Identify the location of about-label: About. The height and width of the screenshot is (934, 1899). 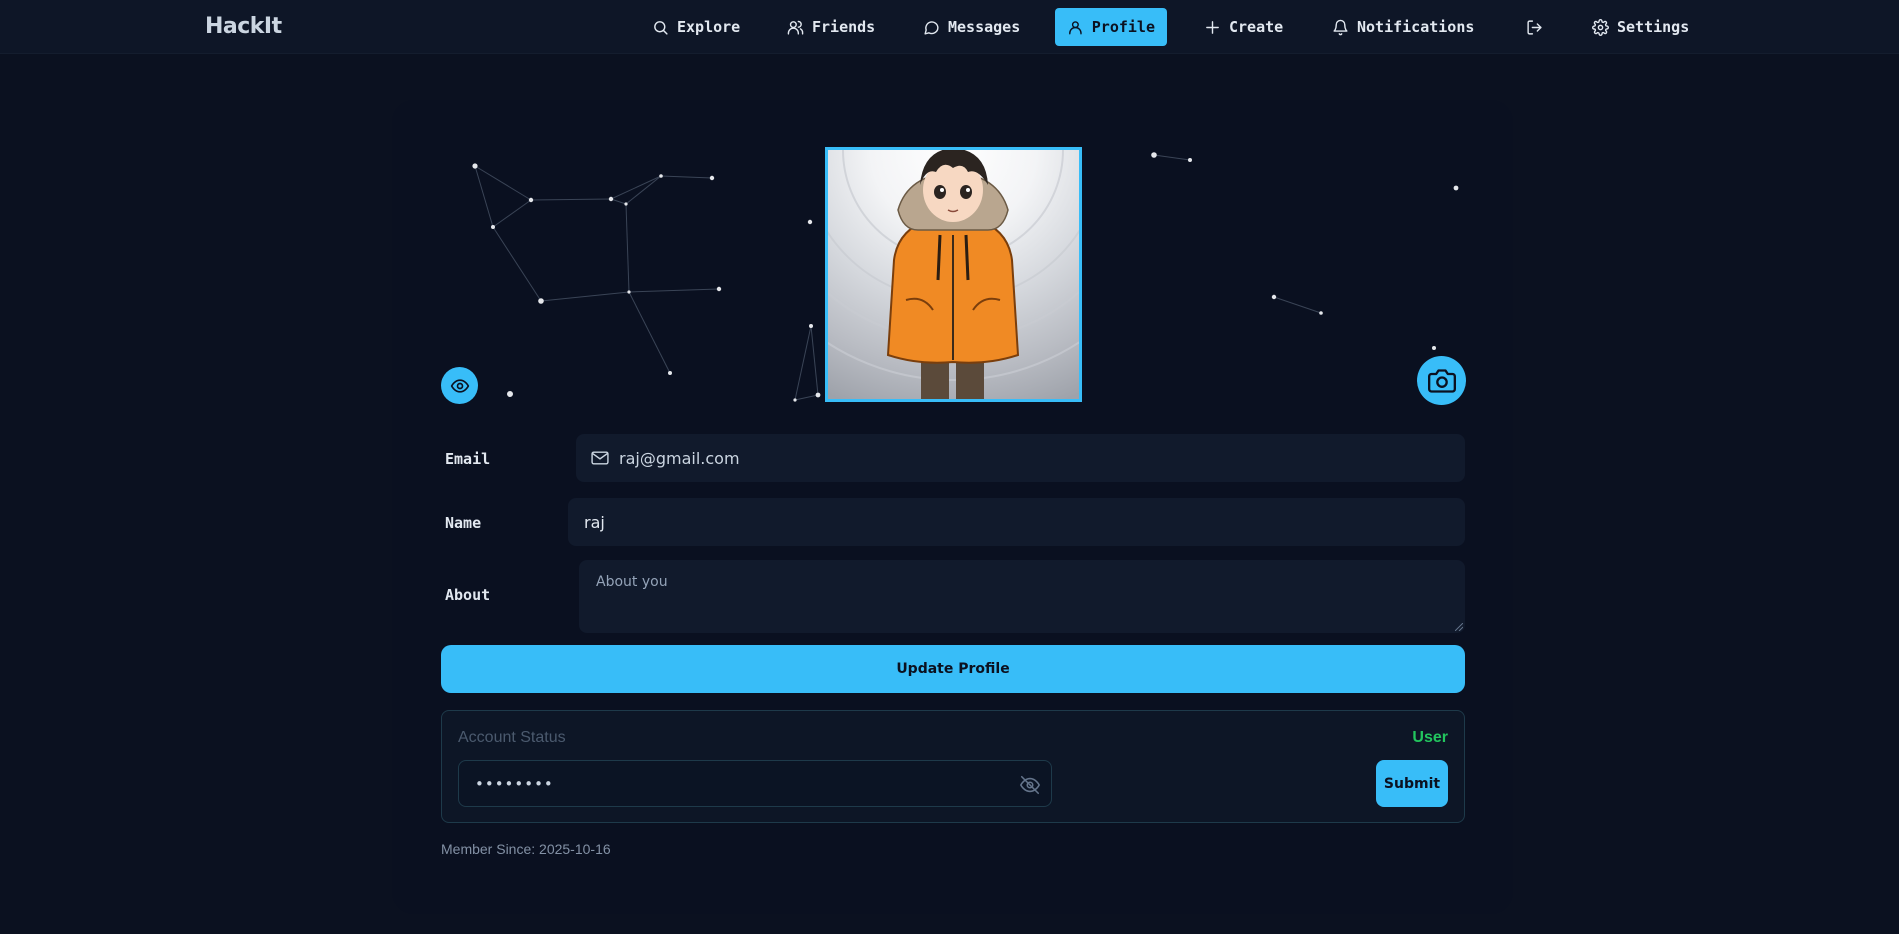
(468, 595).